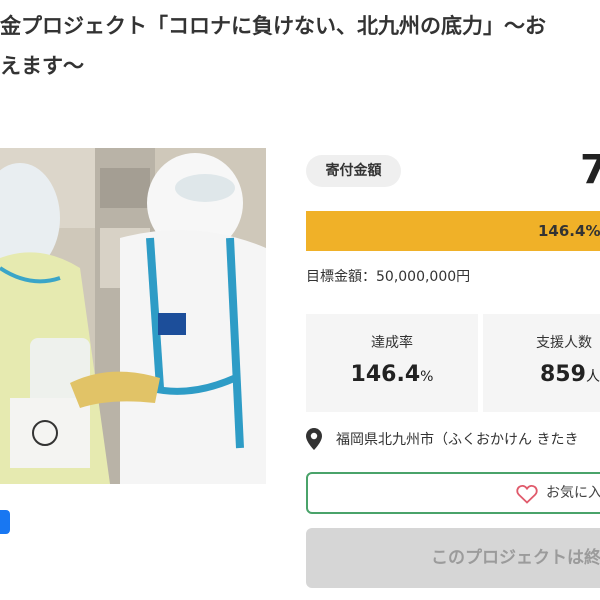 The image size is (600, 600). Describe the element at coordinates (457, 440) in the screenshot. I see `location-text: 福岡県北九州市（ふくおかけん きたき` at that location.